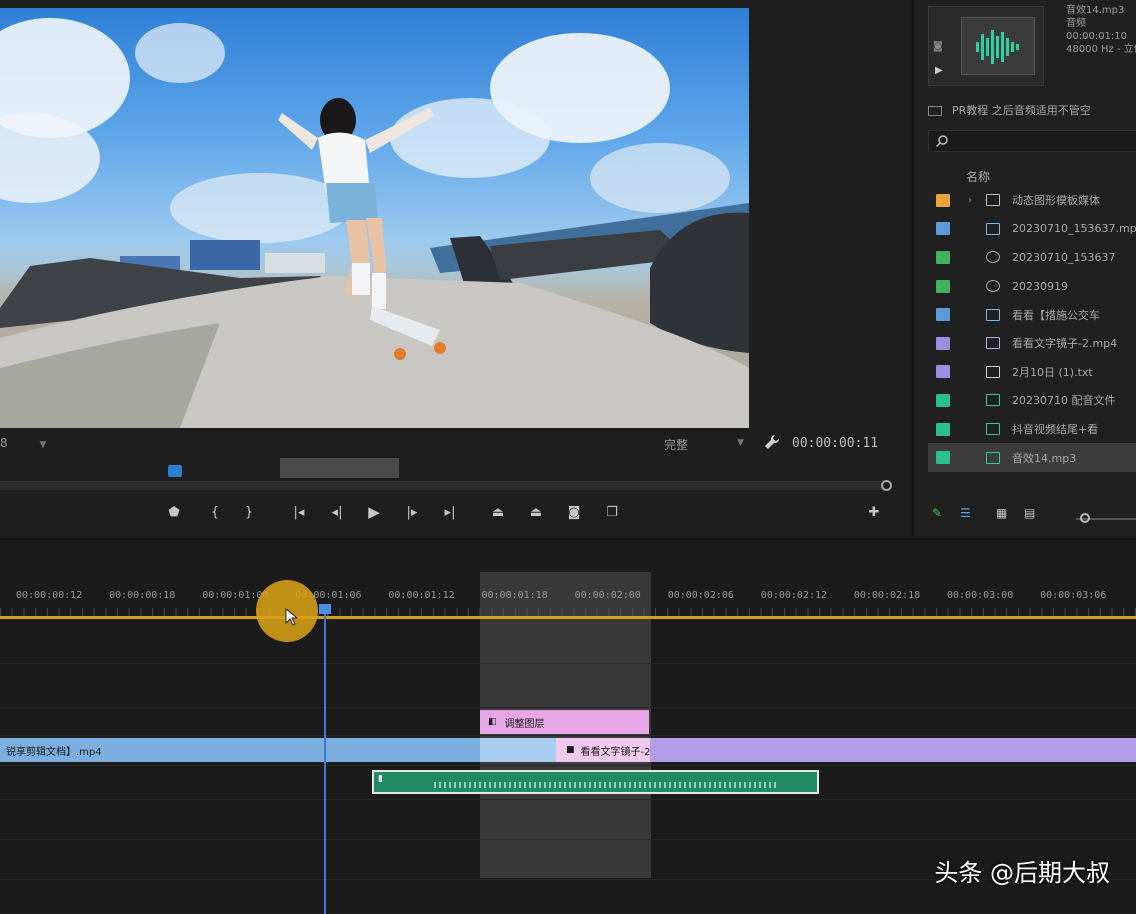 The width and height of the screenshot is (1136, 914). Describe the element at coordinates (412, 512) in the screenshot. I see `step-forward-button: |▸` at that location.